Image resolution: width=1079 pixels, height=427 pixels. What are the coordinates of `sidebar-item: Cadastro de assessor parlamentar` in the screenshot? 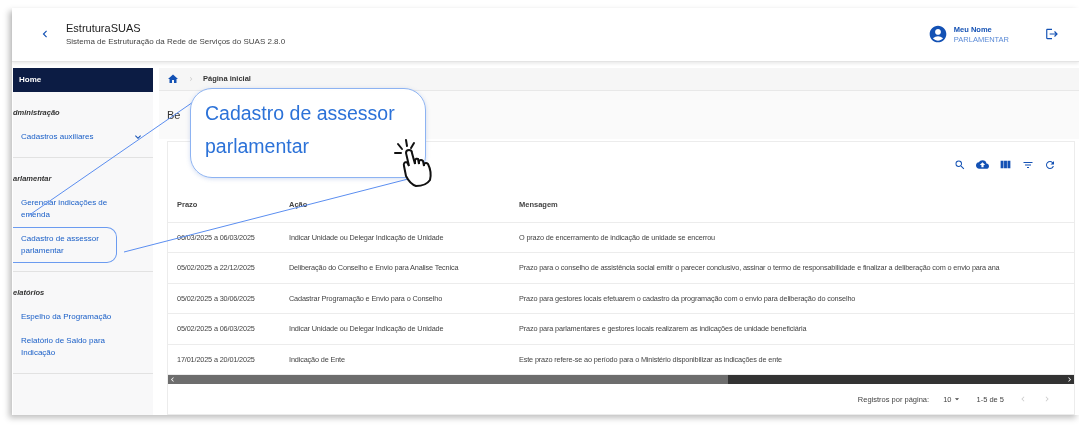 It's located at (65, 244).